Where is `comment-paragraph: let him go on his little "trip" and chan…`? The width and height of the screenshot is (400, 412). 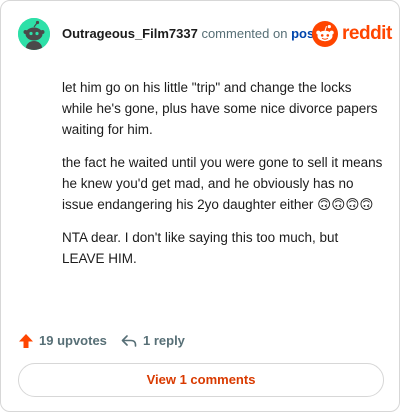
comment-paragraph: let him go on his little "trip" and chan… is located at coordinates (220, 108).